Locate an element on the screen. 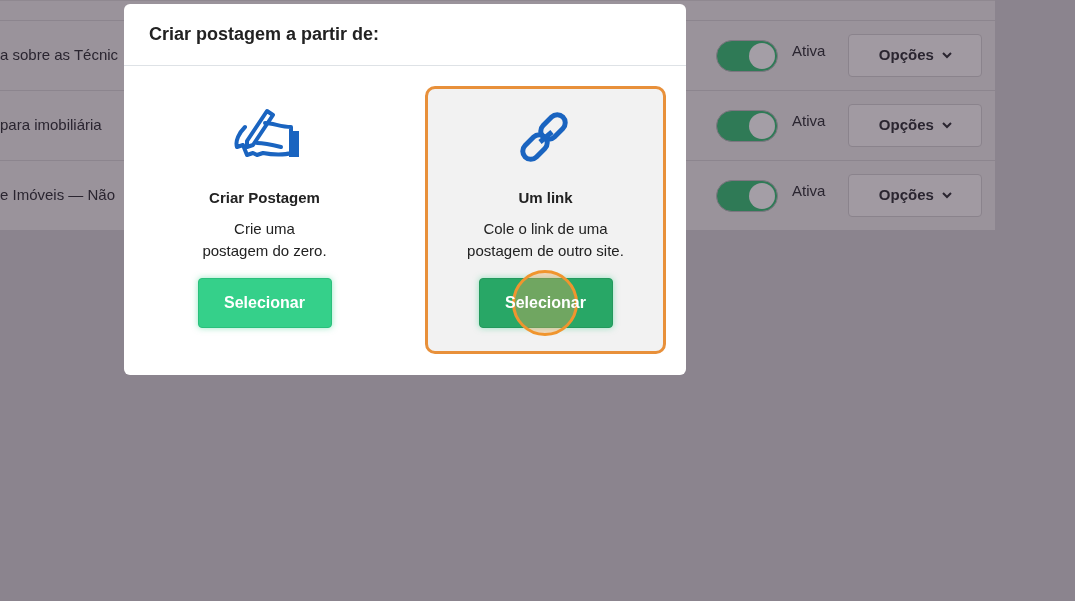  post-title: a sobre as Técnic is located at coordinates (60, 55).